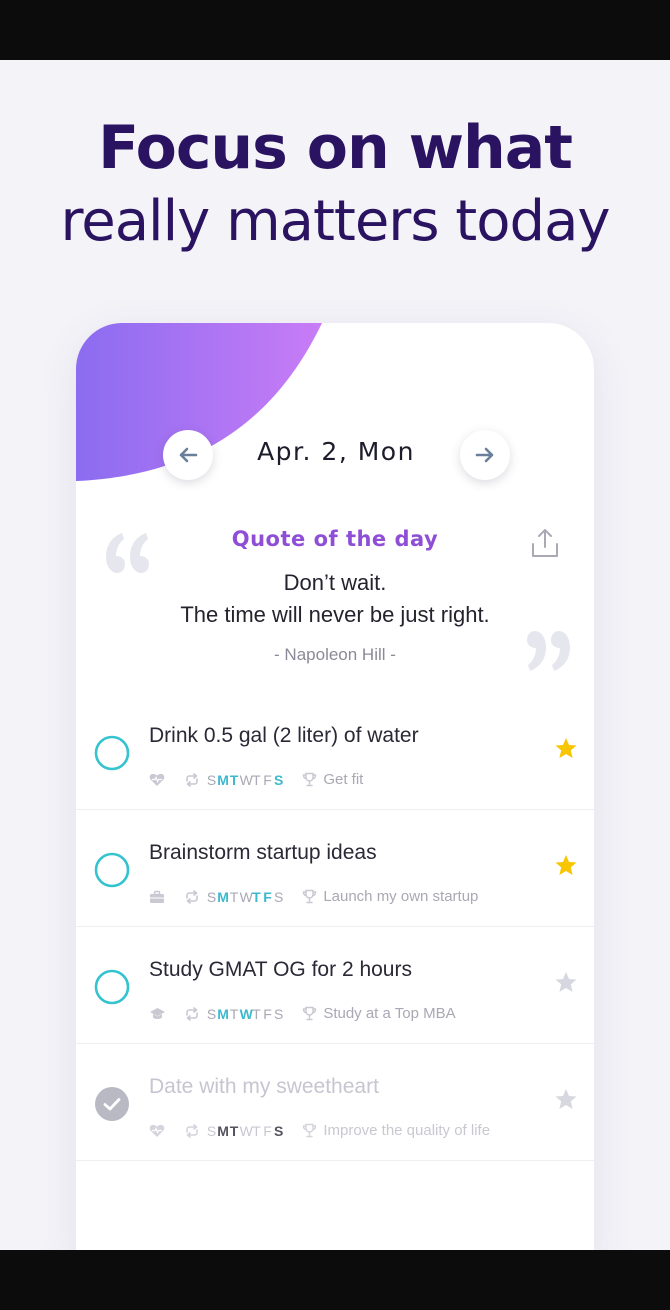 This screenshot has width=670, height=1310. Describe the element at coordinates (389, 1013) in the screenshot. I see `task-goal: Study at a Top MBA` at that location.